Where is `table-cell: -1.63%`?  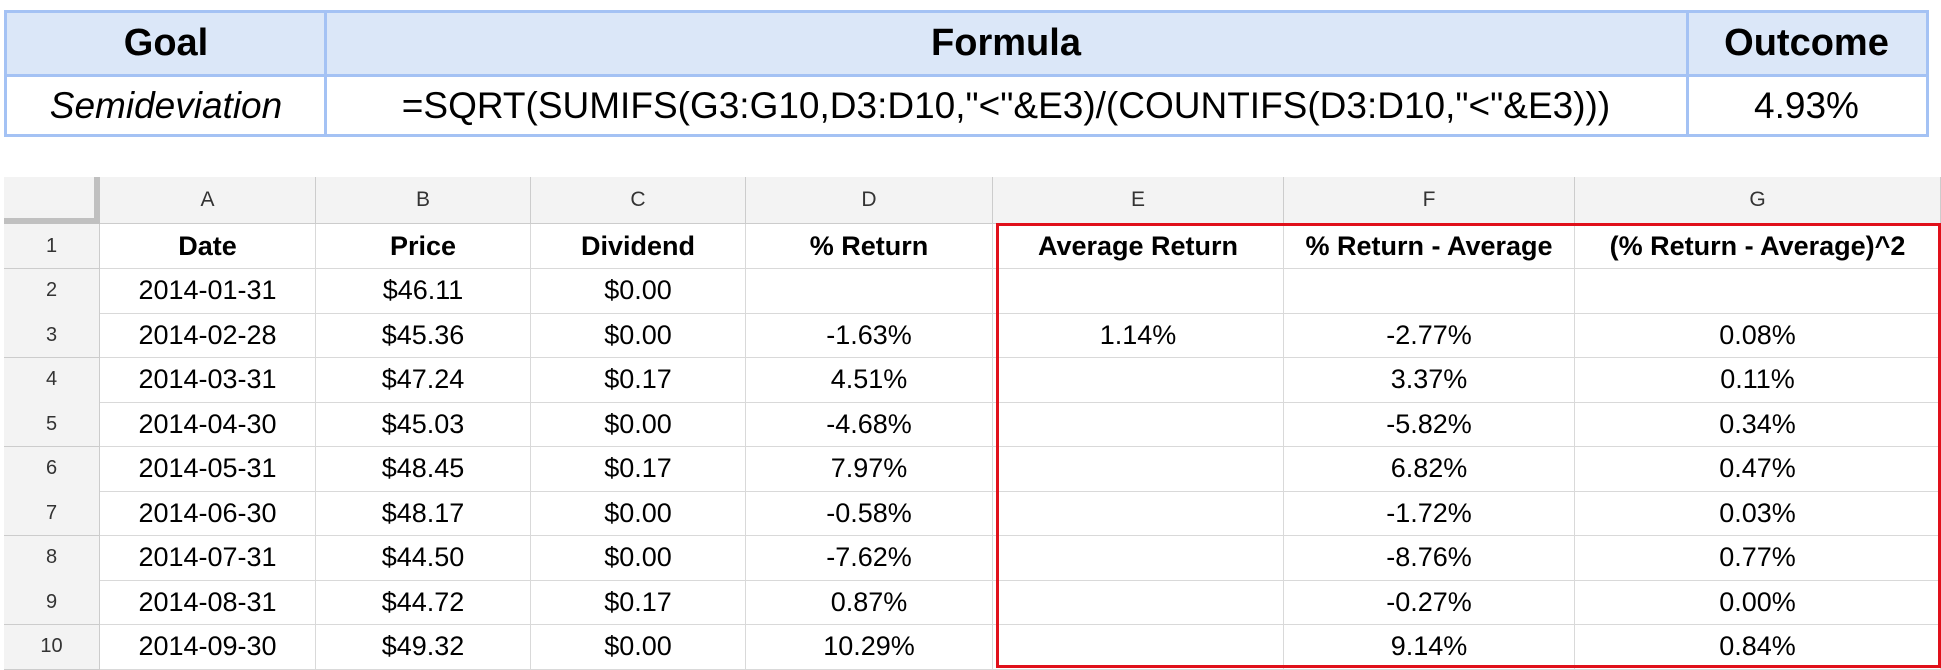 table-cell: -1.63% is located at coordinates (869, 335).